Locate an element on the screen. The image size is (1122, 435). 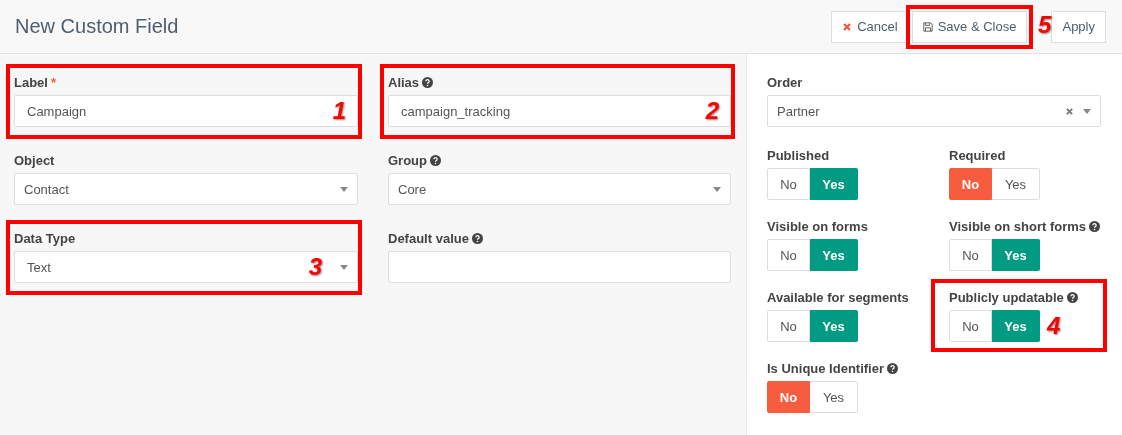
callout-number: 3 is located at coordinates (315, 267).